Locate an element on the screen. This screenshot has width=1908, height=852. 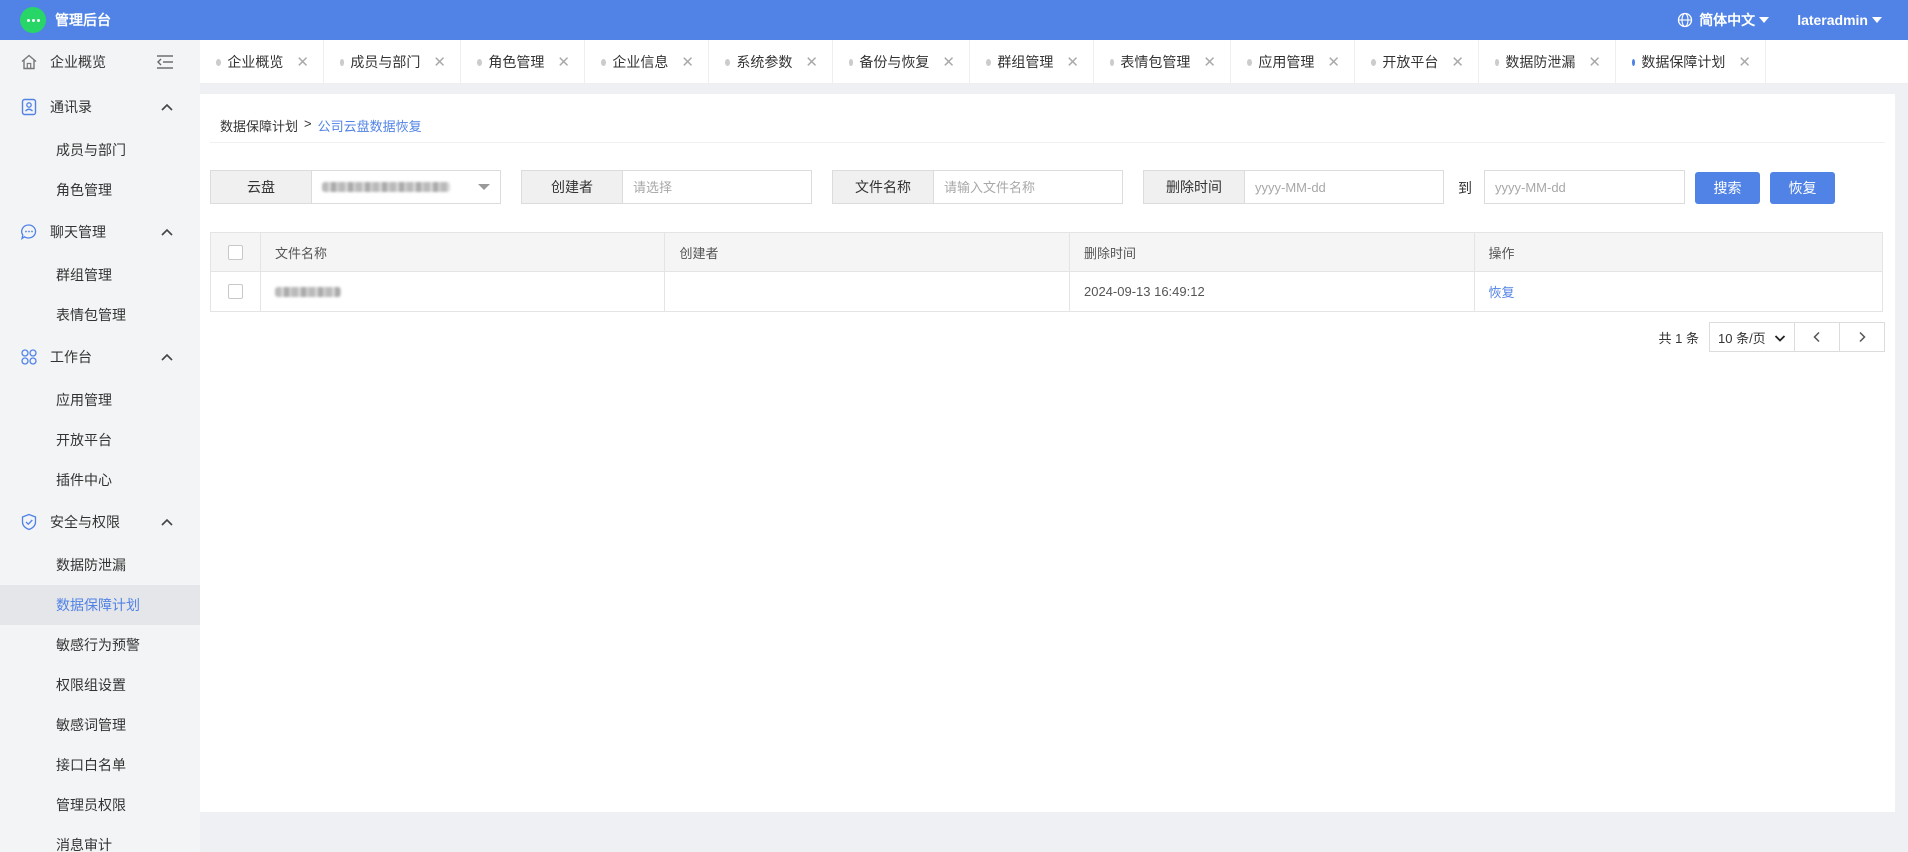
sidebar-item-roles: 角色管理 is located at coordinates (100, 190).